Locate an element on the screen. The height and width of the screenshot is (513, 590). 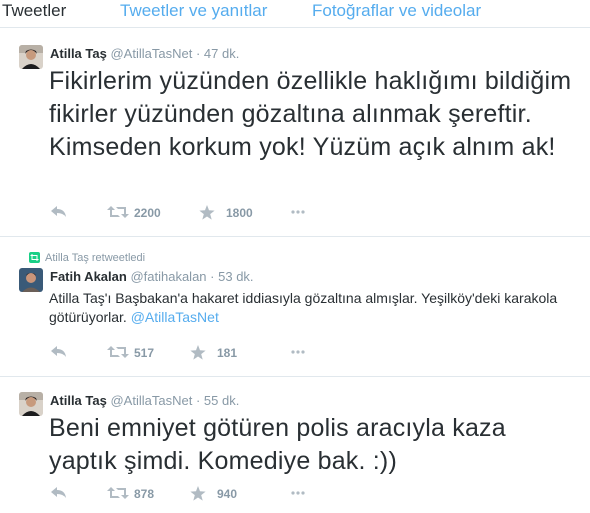
tweet-header: Fatih Akalan @fatihakalan · 53 dk. is located at coordinates (152, 277).